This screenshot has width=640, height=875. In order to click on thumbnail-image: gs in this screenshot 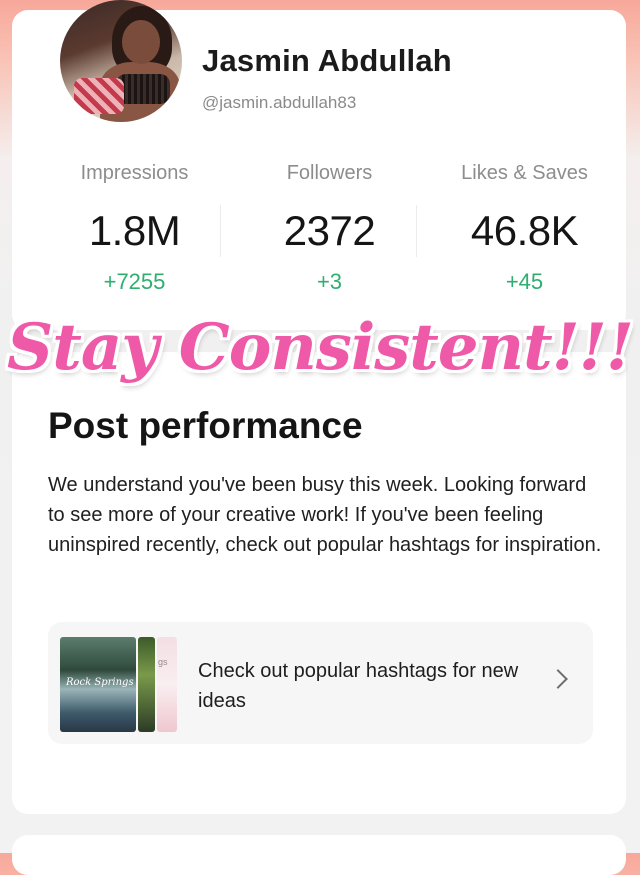, I will do `click(167, 684)`.